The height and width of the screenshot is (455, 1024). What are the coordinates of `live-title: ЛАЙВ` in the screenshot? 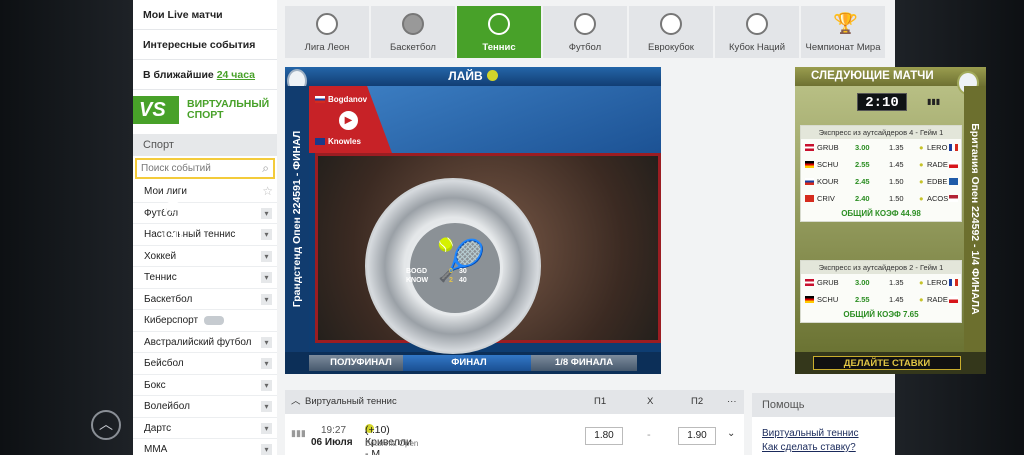 It's located at (465, 76).